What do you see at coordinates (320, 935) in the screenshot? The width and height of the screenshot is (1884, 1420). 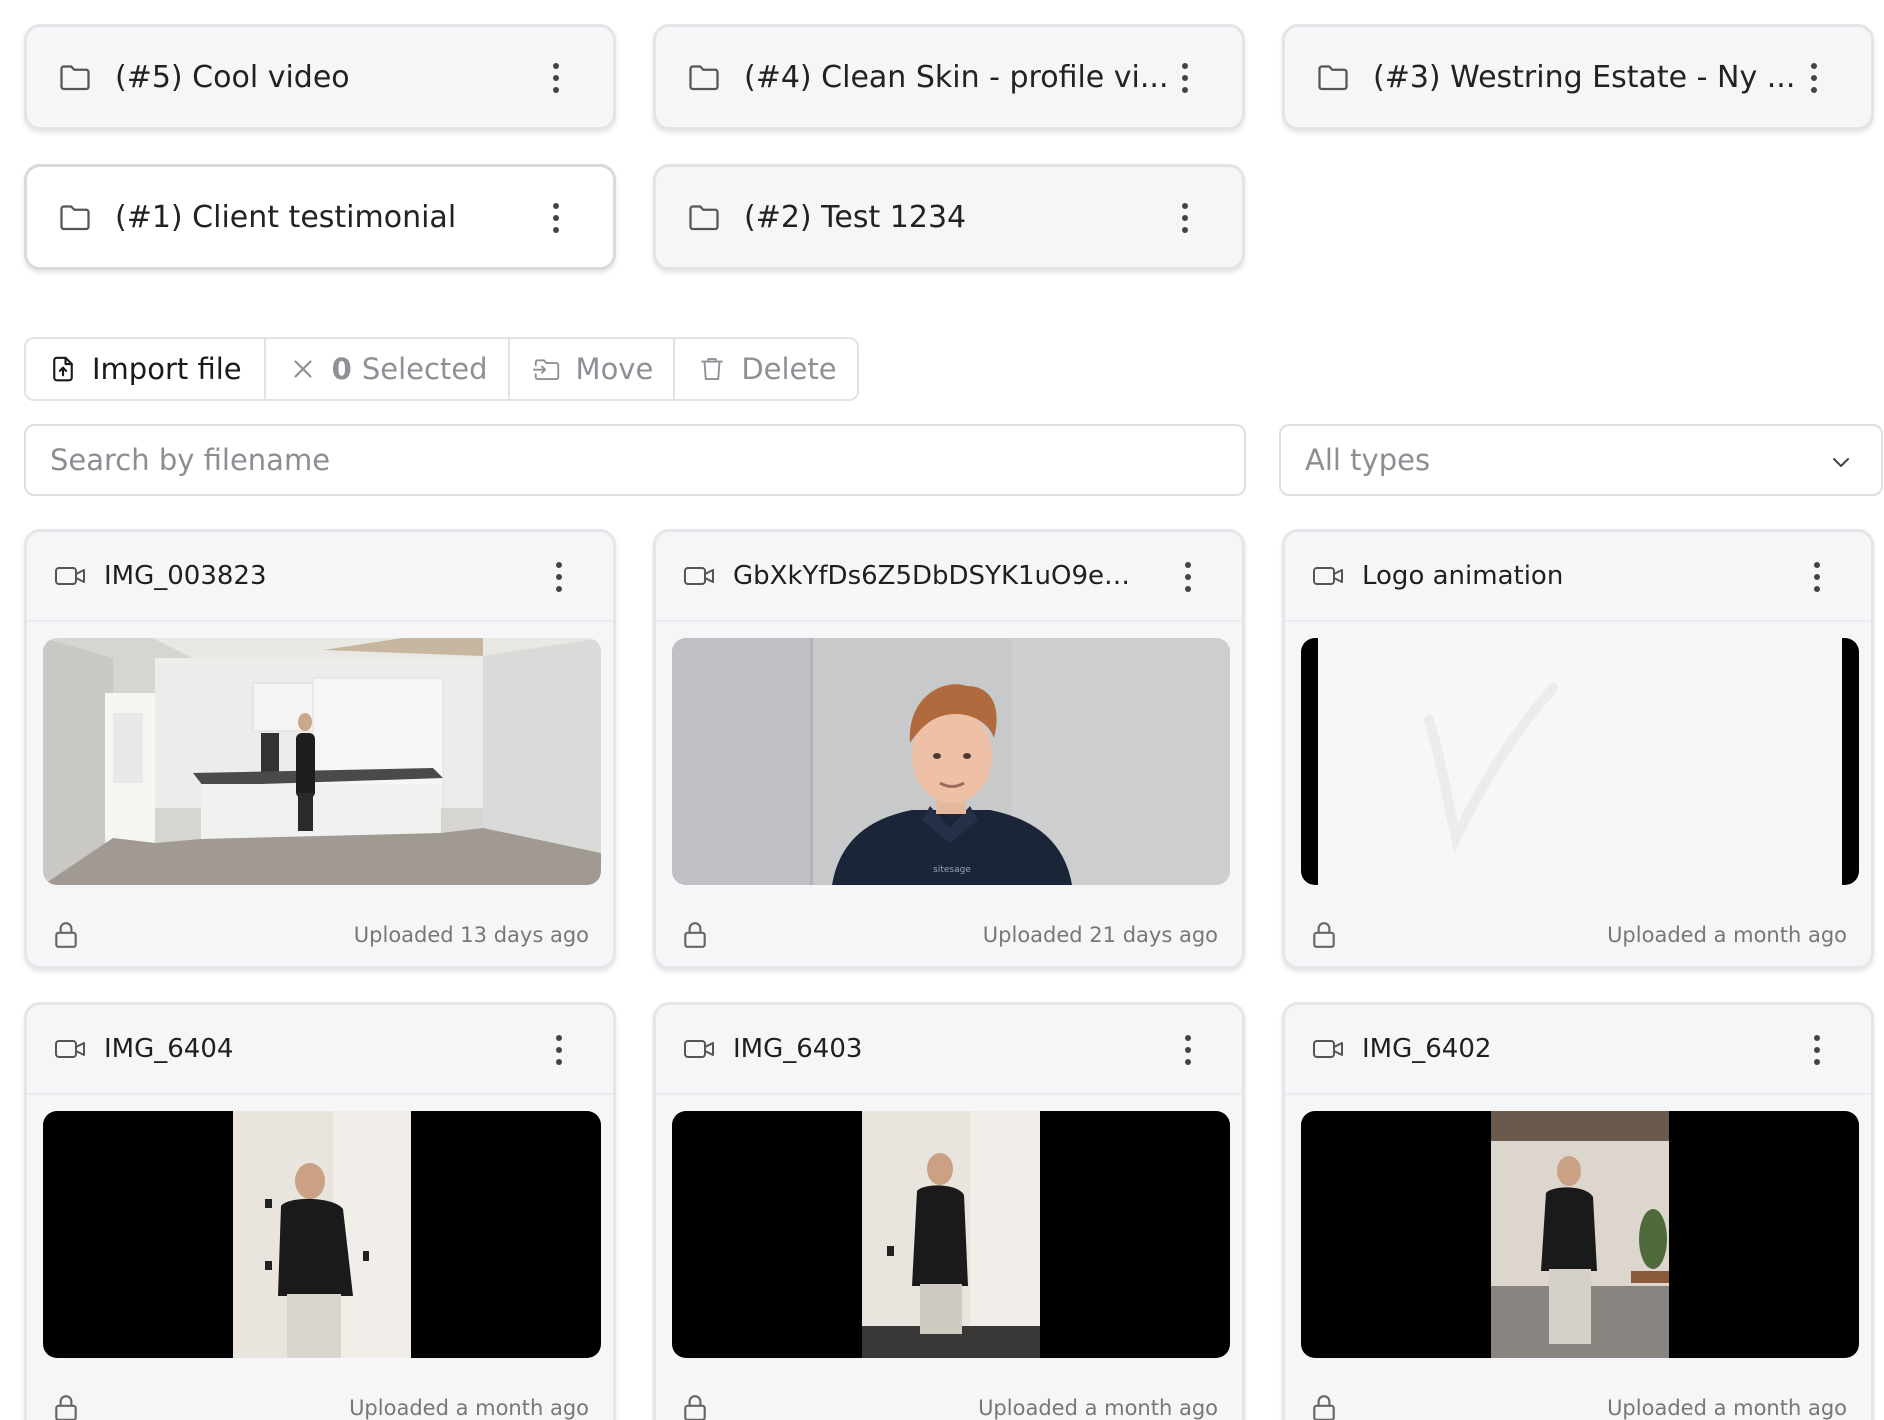 I see `media-card-footer: Uploaded 13 days ago` at bounding box center [320, 935].